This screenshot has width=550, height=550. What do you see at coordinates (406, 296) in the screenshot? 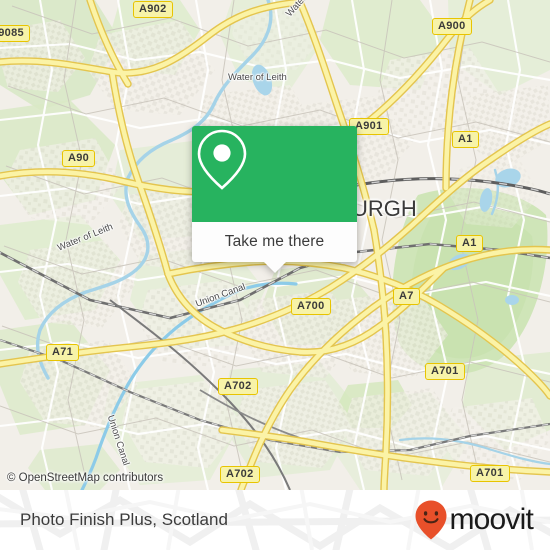
I see `road-shield: A7` at bounding box center [406, 296].